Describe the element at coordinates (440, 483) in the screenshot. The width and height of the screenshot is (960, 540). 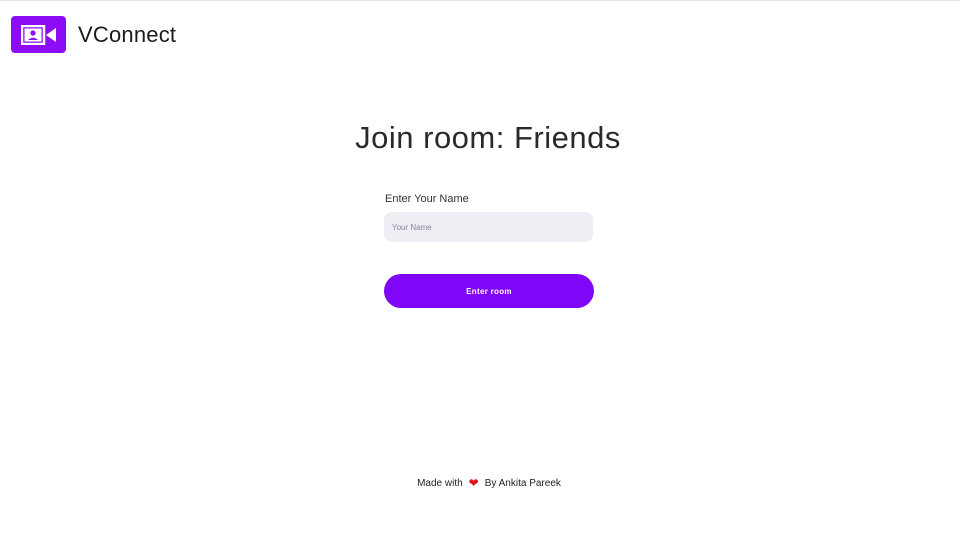
I see `footer-prefix: Made with` at that location.